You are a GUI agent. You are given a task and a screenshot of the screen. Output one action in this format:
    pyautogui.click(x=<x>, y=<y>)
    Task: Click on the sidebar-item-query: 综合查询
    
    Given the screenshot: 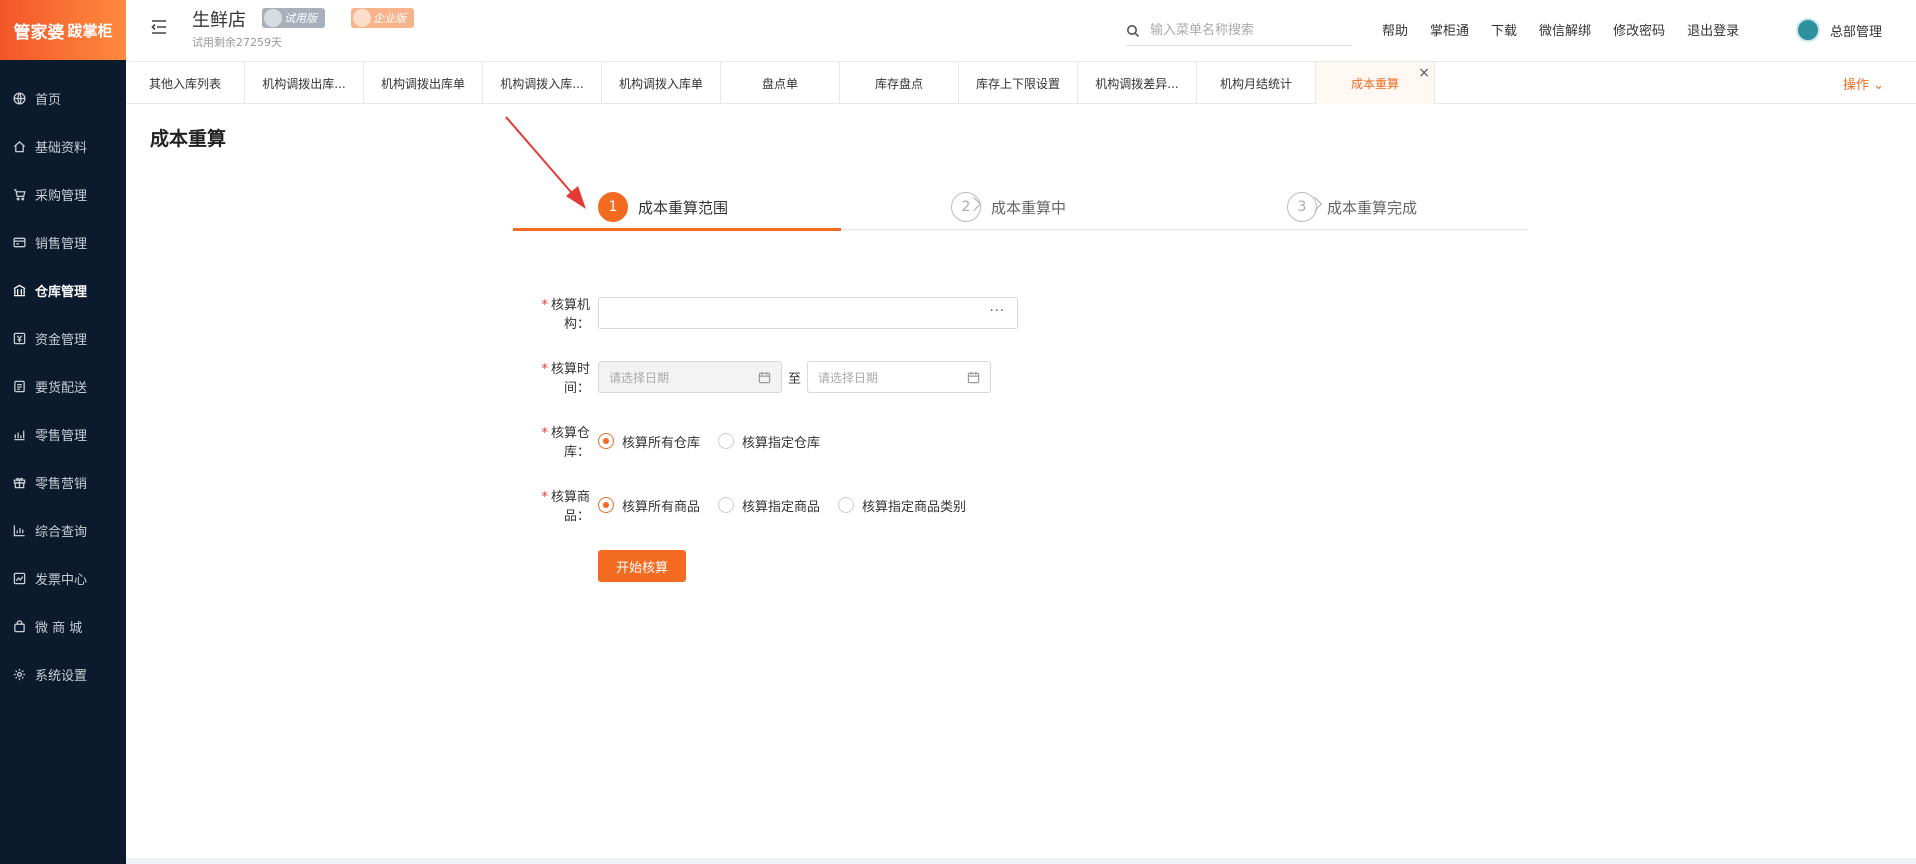 What is the action you would take?
    pyautogui.click(x=63, y=530)
    